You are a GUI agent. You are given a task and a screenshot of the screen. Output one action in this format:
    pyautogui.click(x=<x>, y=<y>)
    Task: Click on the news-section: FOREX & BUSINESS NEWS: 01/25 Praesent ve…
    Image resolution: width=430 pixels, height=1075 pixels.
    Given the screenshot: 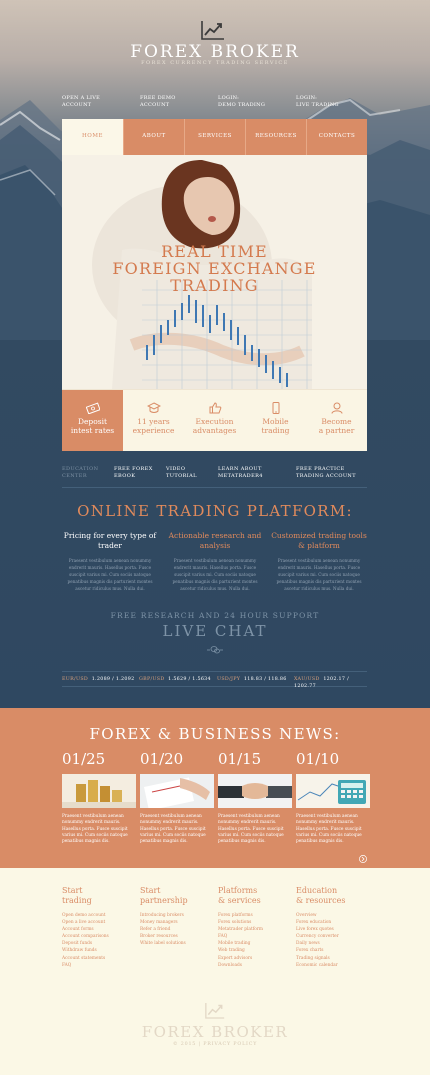 What is the action you would take?
    pyautogui.click(x=215, y=788)
    